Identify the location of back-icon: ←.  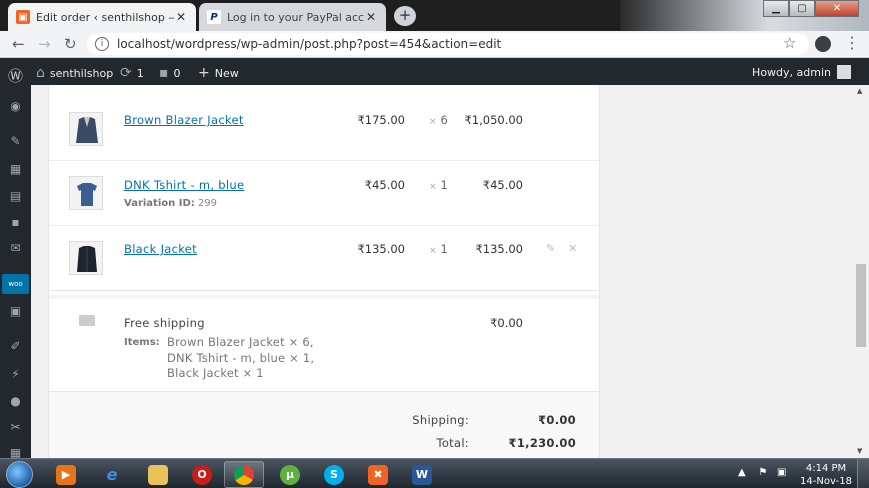
(18, 44).